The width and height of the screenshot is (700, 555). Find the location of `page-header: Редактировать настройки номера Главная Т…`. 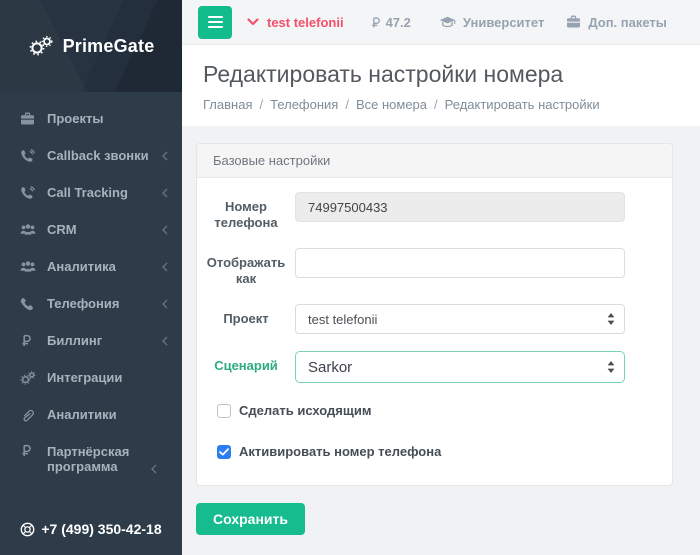

page-header: Редактировать настройки номера Главная Т… is located at coordinates (441, 85).